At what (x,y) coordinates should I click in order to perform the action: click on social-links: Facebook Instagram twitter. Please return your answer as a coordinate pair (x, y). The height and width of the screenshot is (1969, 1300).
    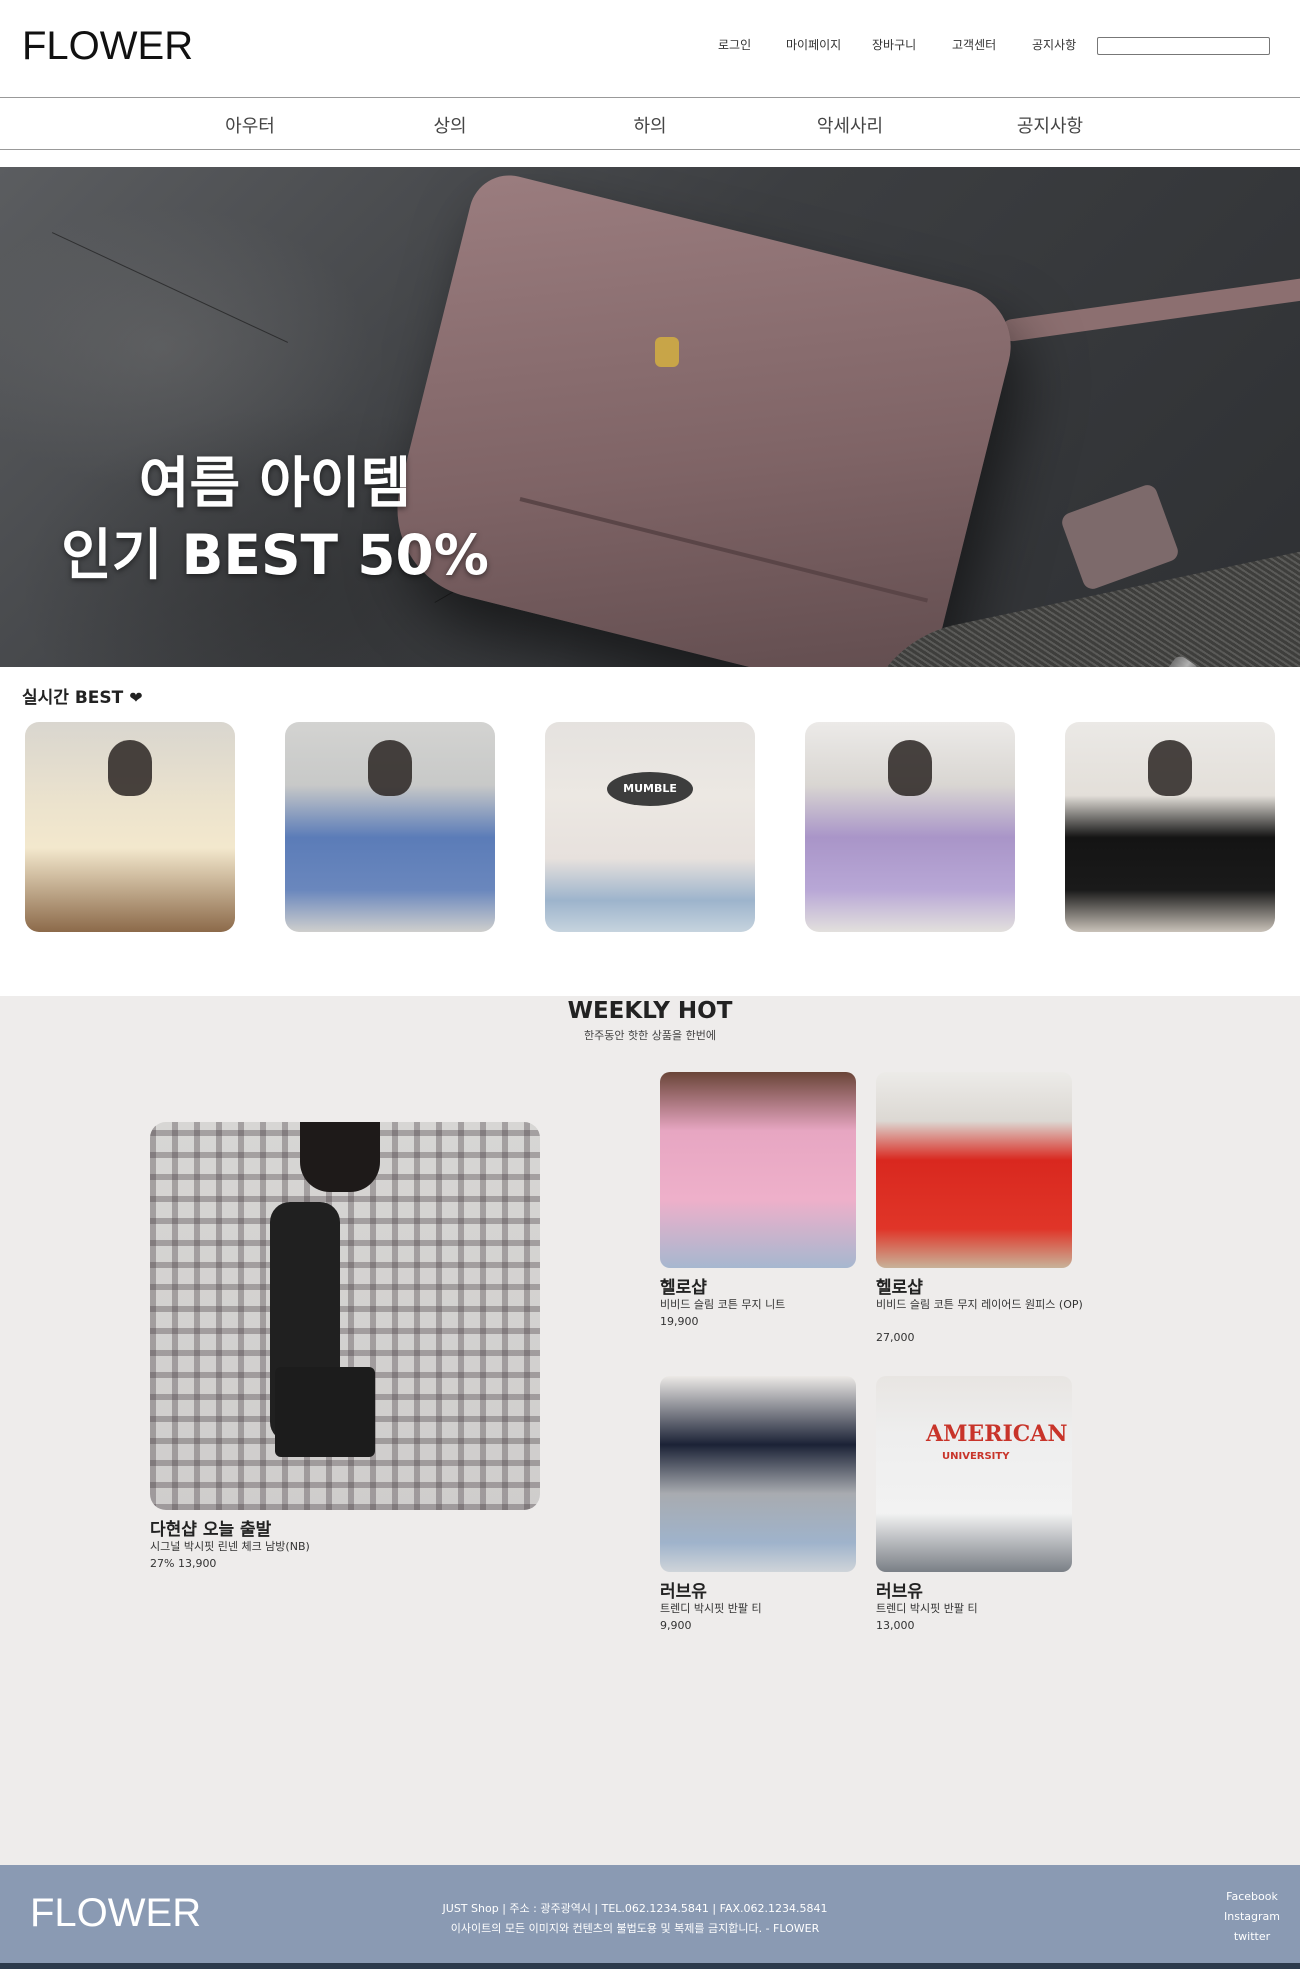
    Looking at the image, I should click on (1252, 1917).